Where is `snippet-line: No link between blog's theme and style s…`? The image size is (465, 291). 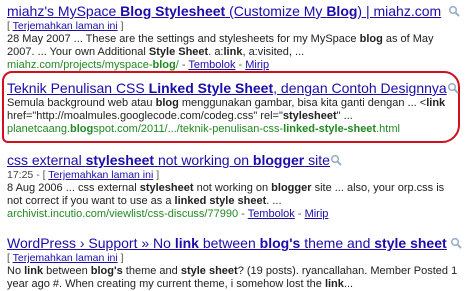 snippet-line: No link between blog's theme and style s… is located at coordinates (232, 271).